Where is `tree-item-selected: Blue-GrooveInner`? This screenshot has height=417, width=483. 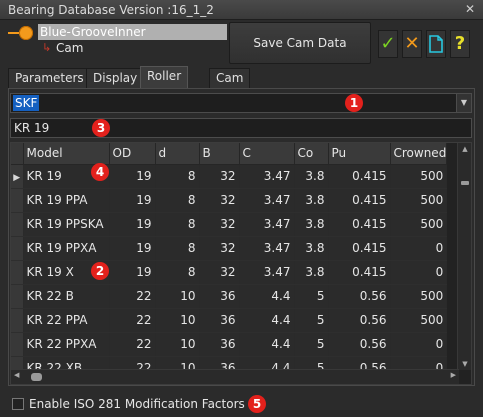 tree-item-selected: Blue-GrooveInner is located at coordinates (132, 32).